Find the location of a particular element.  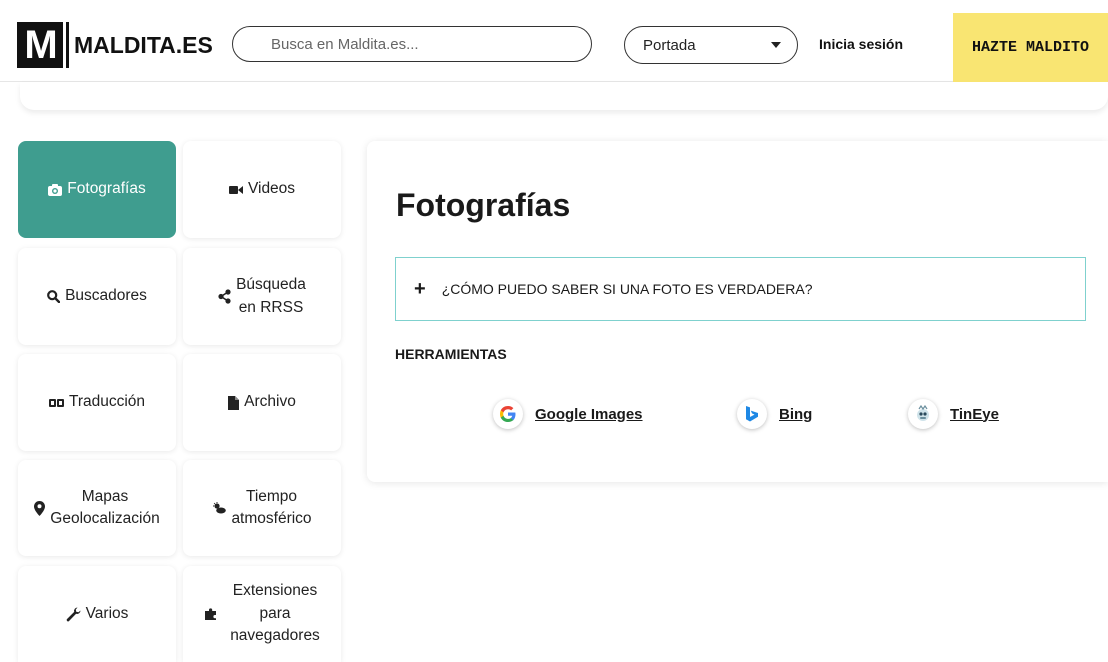

nav-tile-varios: Varios is located at coordinates (97, 614).